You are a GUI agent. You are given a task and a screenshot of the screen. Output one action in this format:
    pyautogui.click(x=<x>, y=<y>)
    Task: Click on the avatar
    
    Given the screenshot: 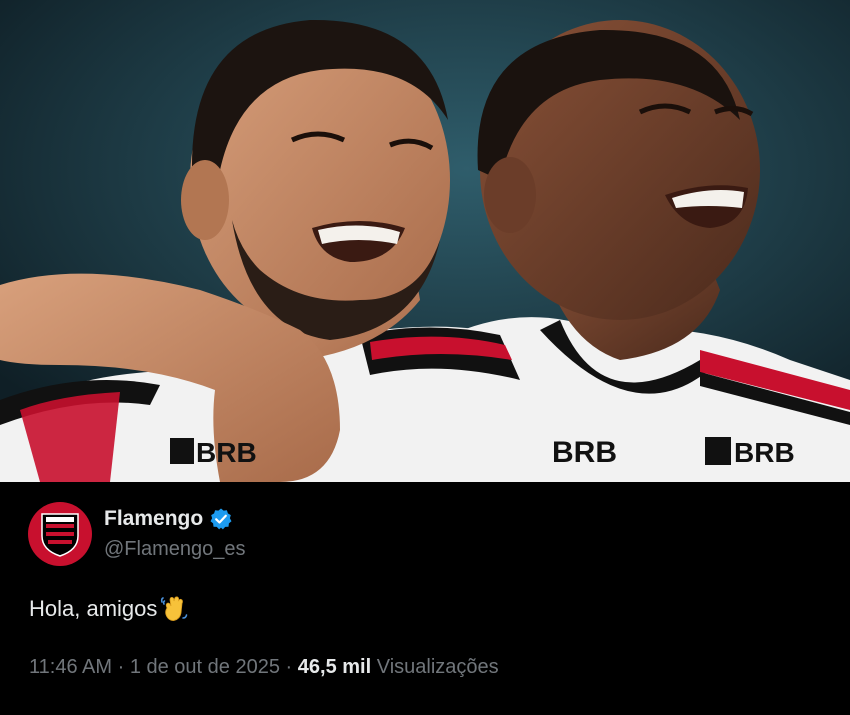 What is the action you would take?
    pyautogui.click(x=60, y=534)
    